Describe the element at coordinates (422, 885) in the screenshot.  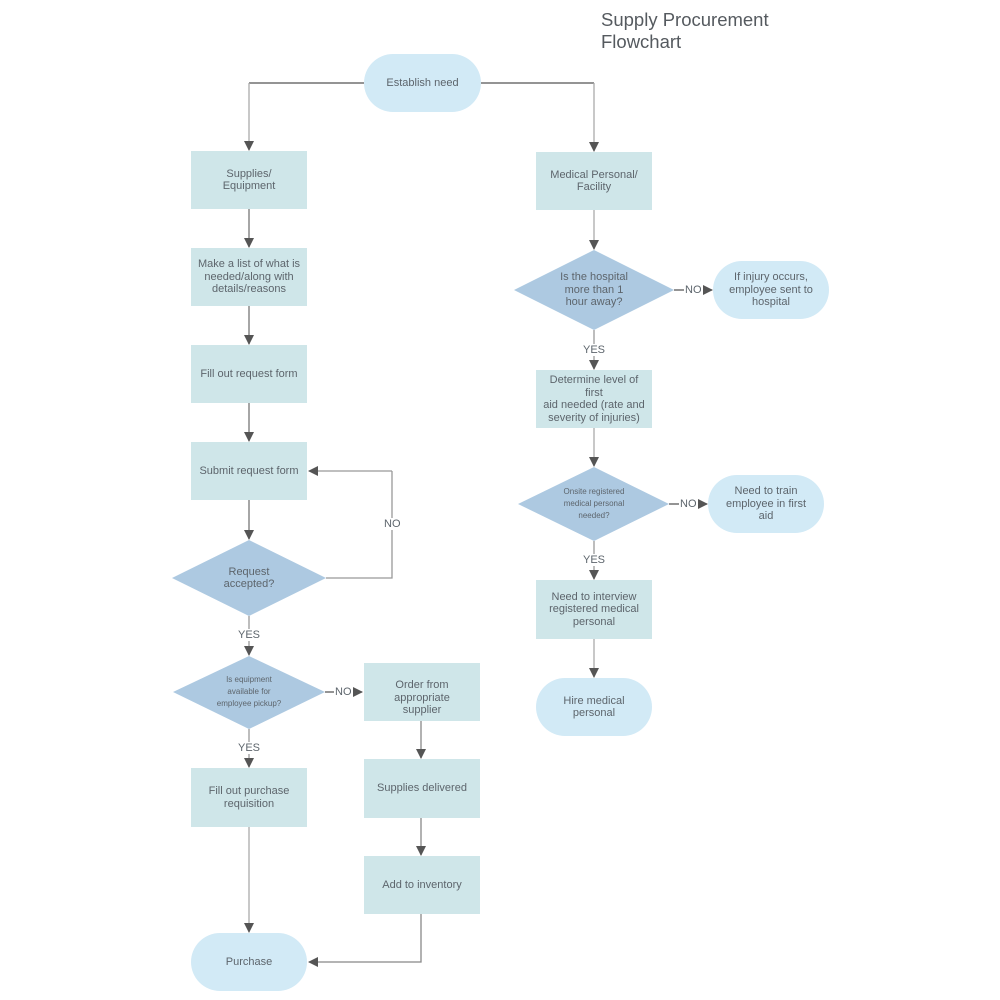
I see `node-add-inventory: Add to inventory` at that location.